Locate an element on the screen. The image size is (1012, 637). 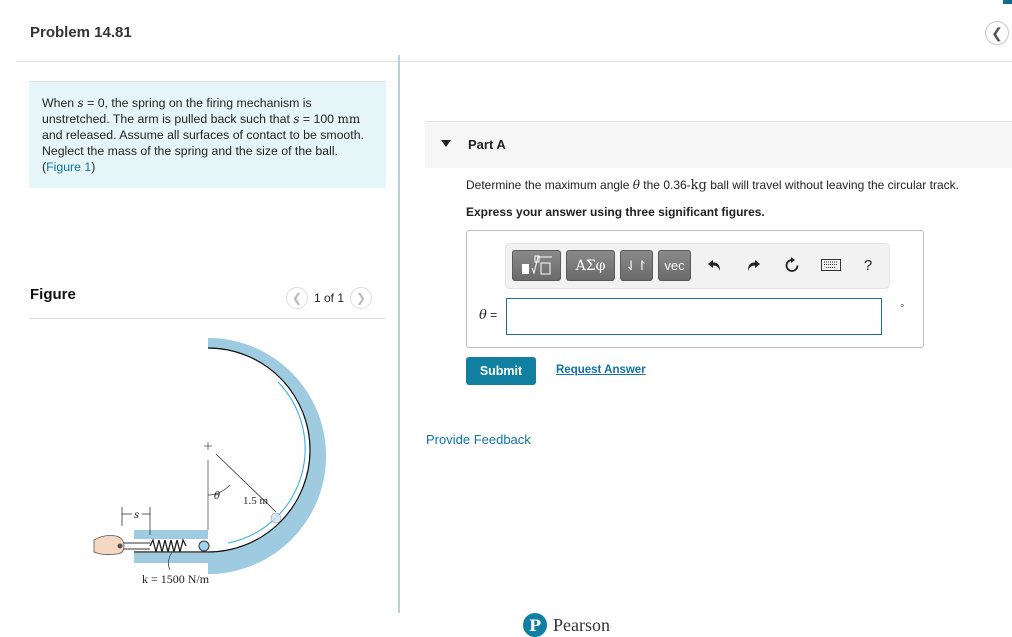
label-s: s is located at coordinates (136, 515).